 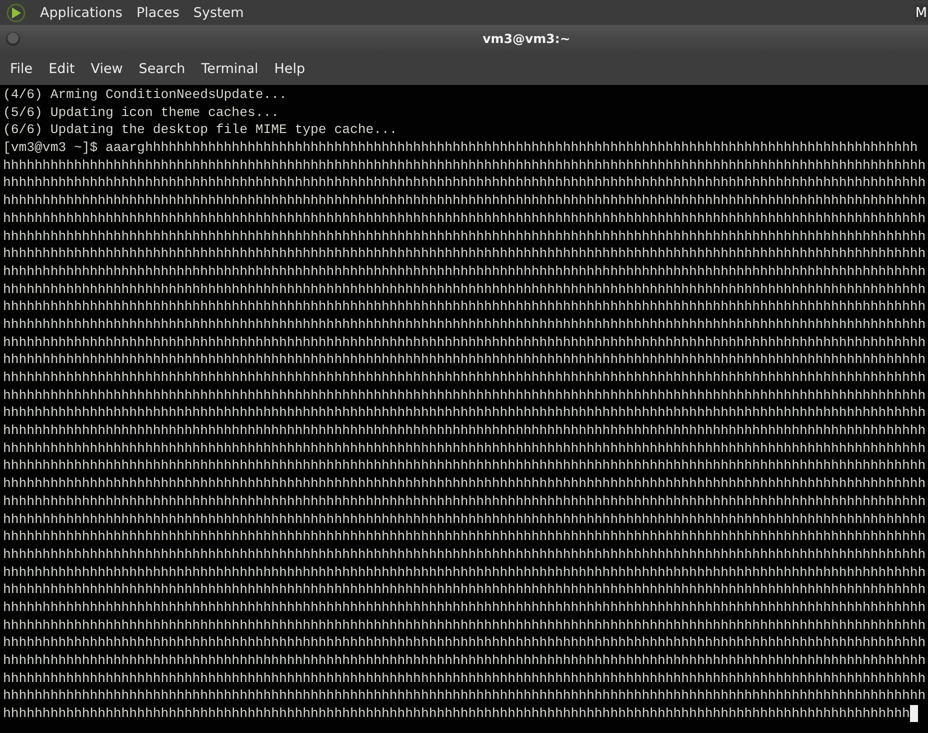 I want to click on menu-item: View, so click(x=106, y=68).